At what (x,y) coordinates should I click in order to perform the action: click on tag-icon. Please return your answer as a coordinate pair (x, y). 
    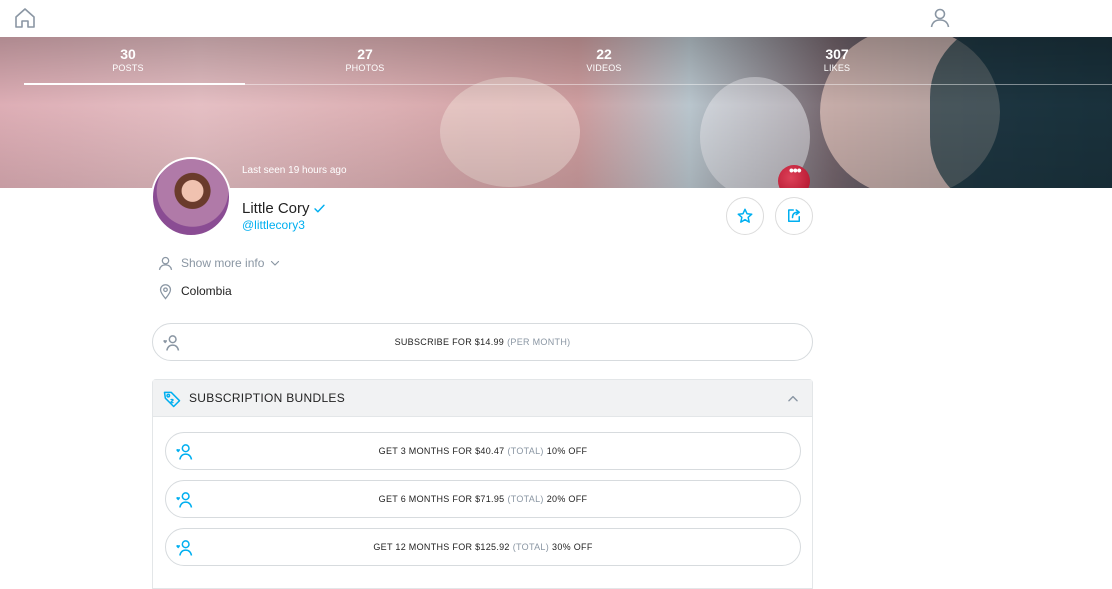
    Looking at the image, I should click on (172, 399).